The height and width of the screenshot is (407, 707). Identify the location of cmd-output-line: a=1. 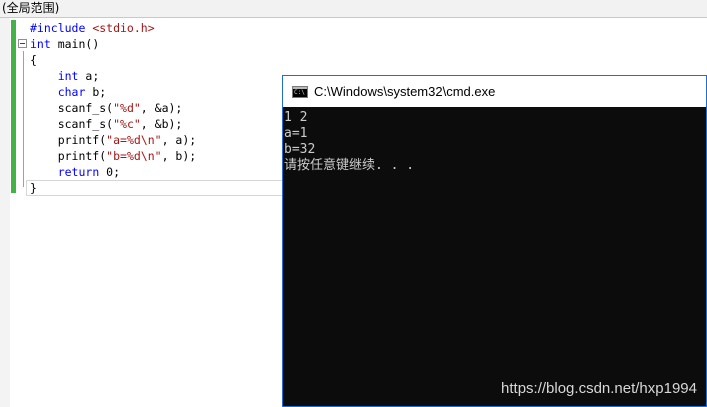
(296, 133).